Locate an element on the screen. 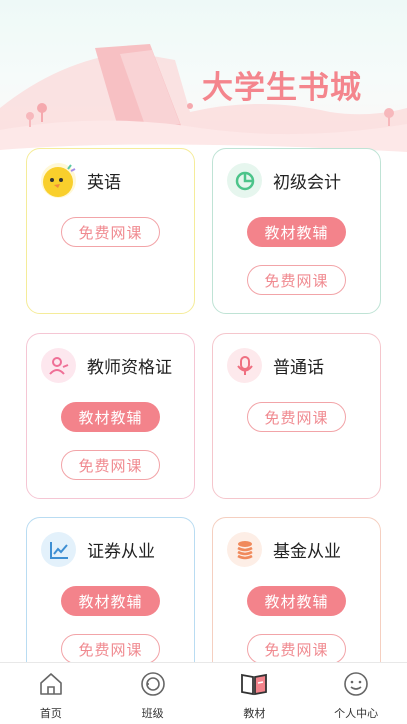  teacher-icon is located at coordinates (58, 365).